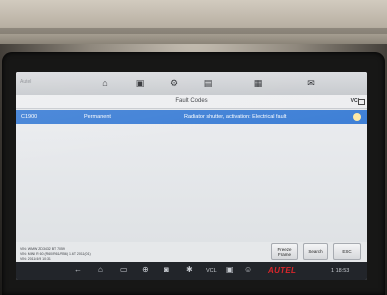 This screenshot has width=387, height=295. I want to click on vcl-label: VCL, so click(211, 271).